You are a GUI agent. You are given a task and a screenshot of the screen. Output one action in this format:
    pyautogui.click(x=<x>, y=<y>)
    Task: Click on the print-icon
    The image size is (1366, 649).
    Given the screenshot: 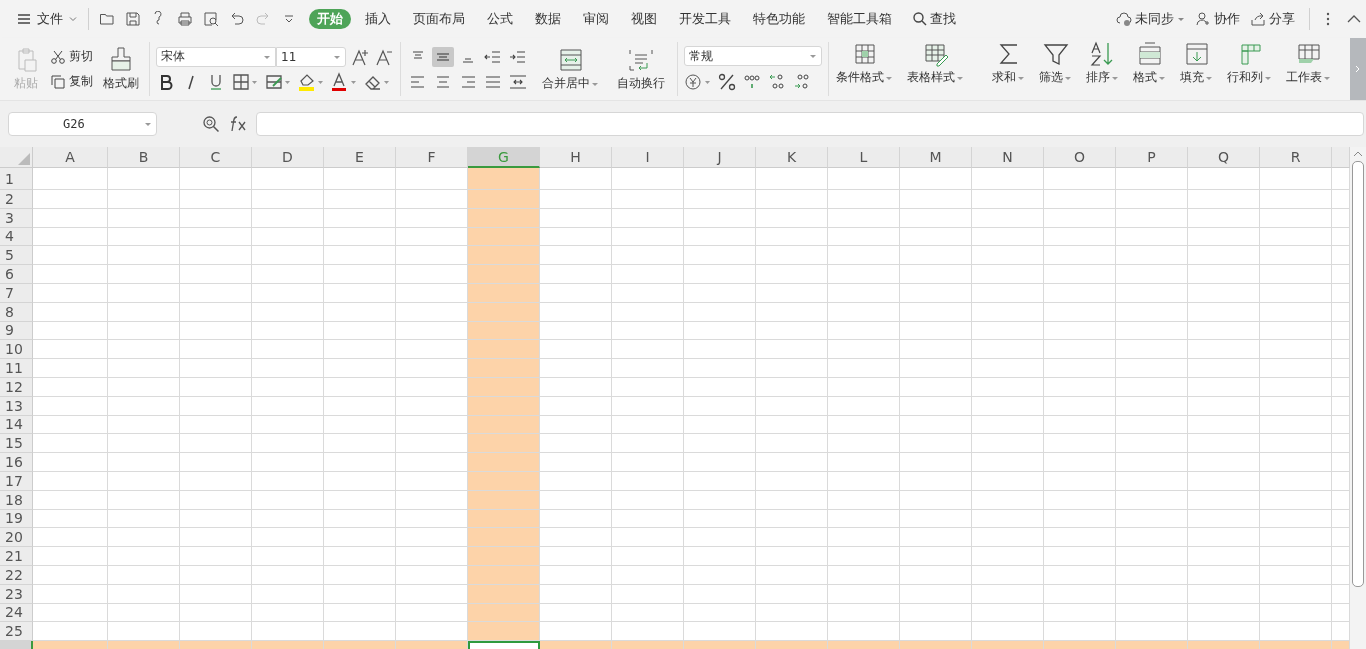 What is the action you would take?
    pyautogui.click(x=185, y=19)
    